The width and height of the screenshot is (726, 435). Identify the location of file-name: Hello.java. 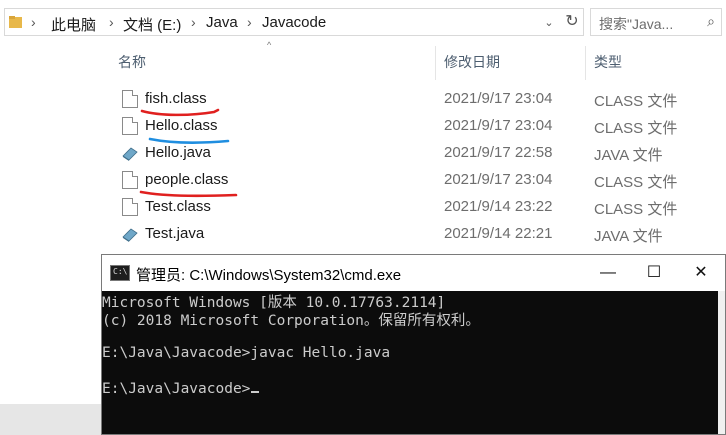
(178, 152).